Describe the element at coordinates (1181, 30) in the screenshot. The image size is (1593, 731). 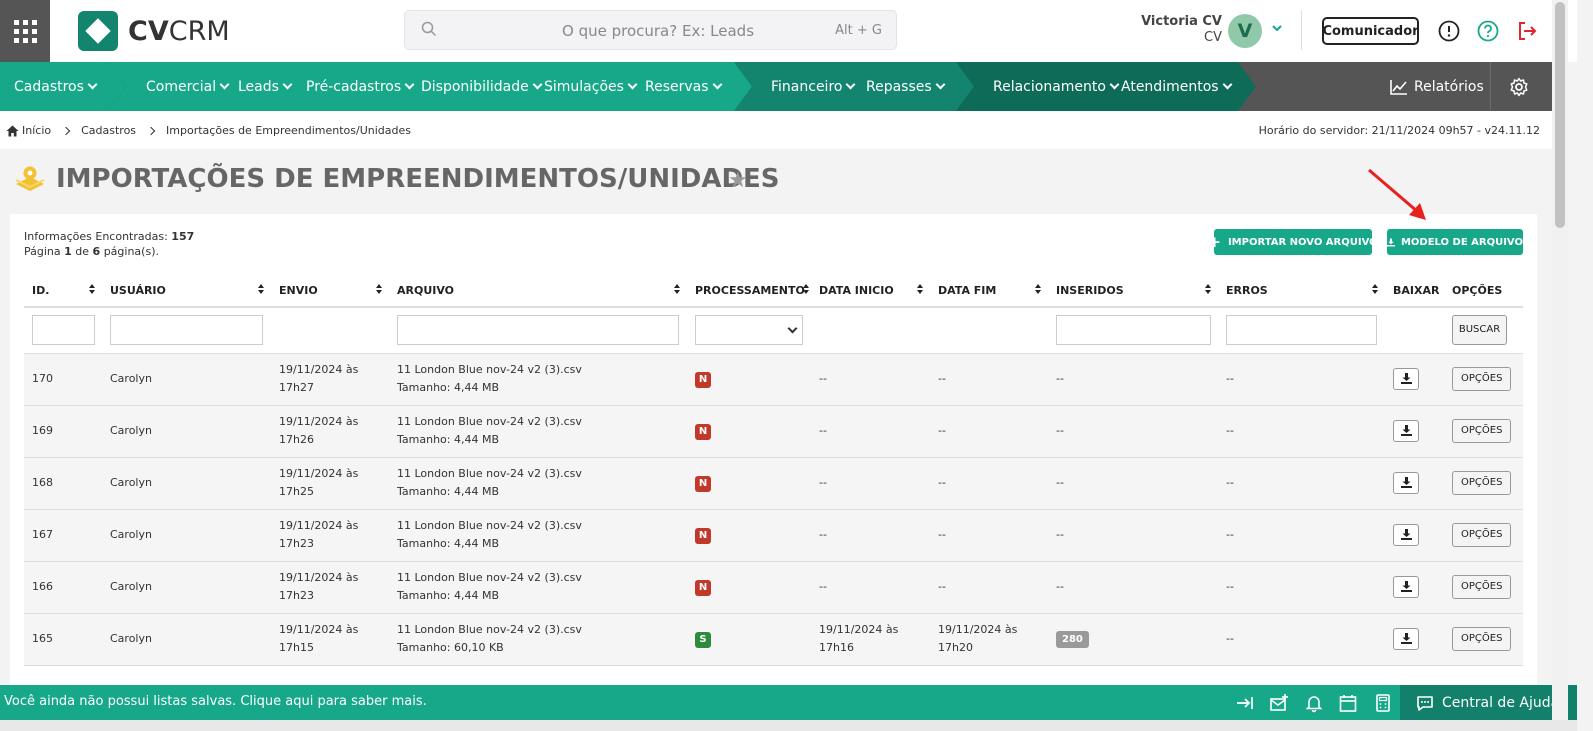
I see `user-info: Victoria CV CV` at that location.